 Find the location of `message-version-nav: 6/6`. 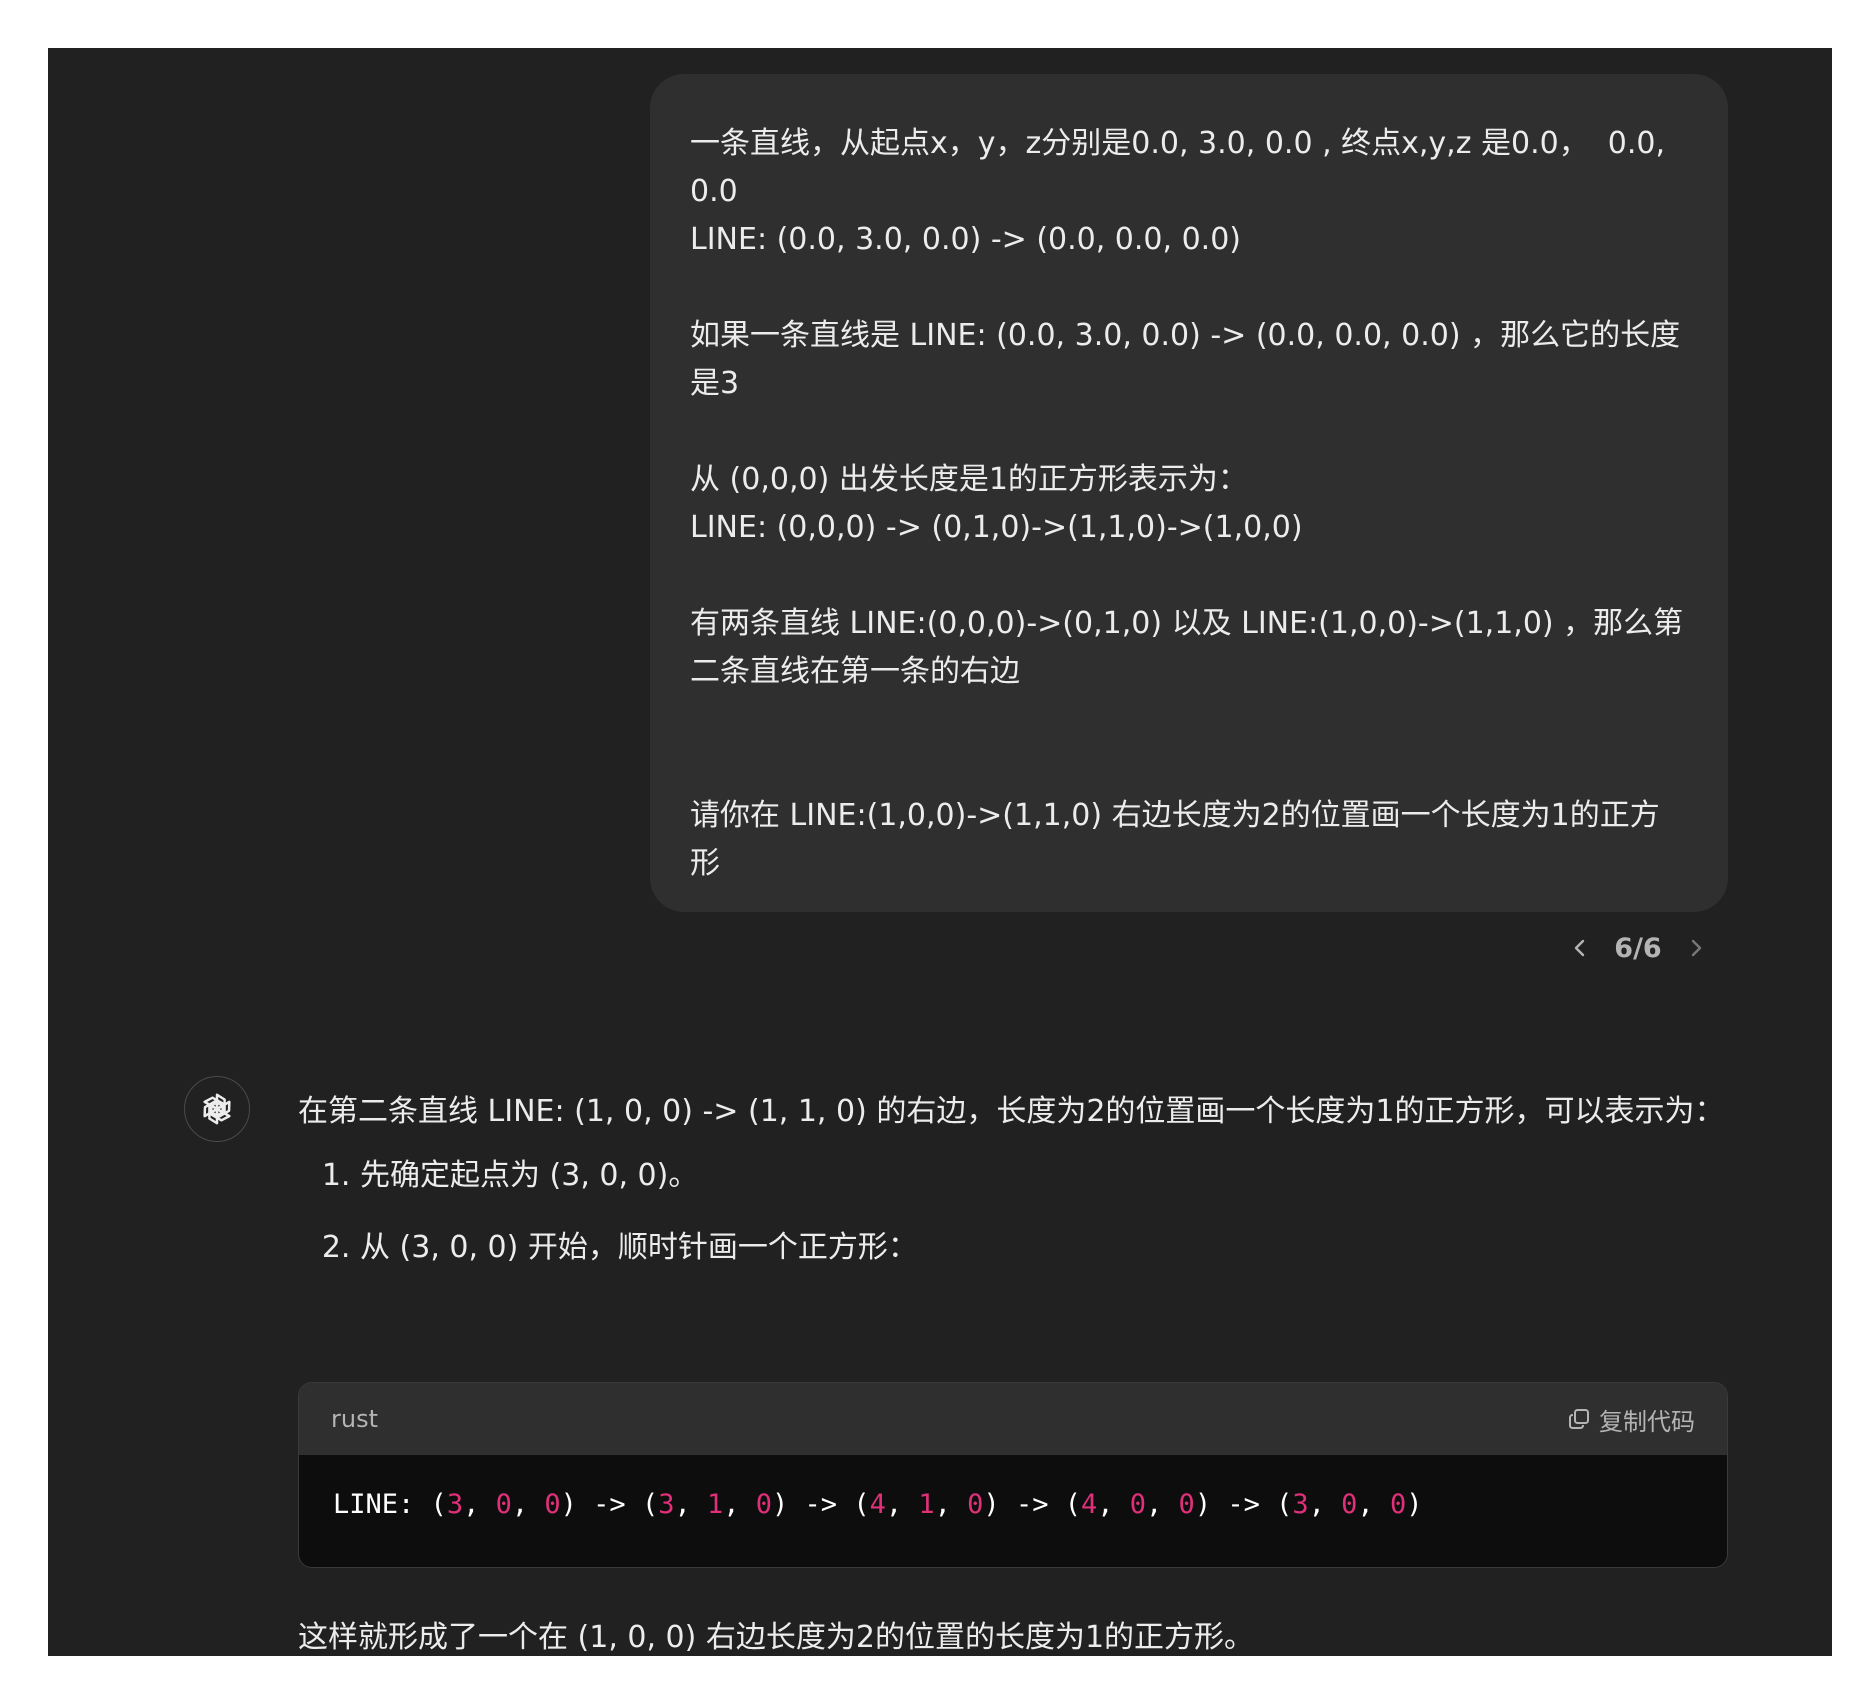

message-version-nav: 6/6 is located at coordinates (1638, 948).